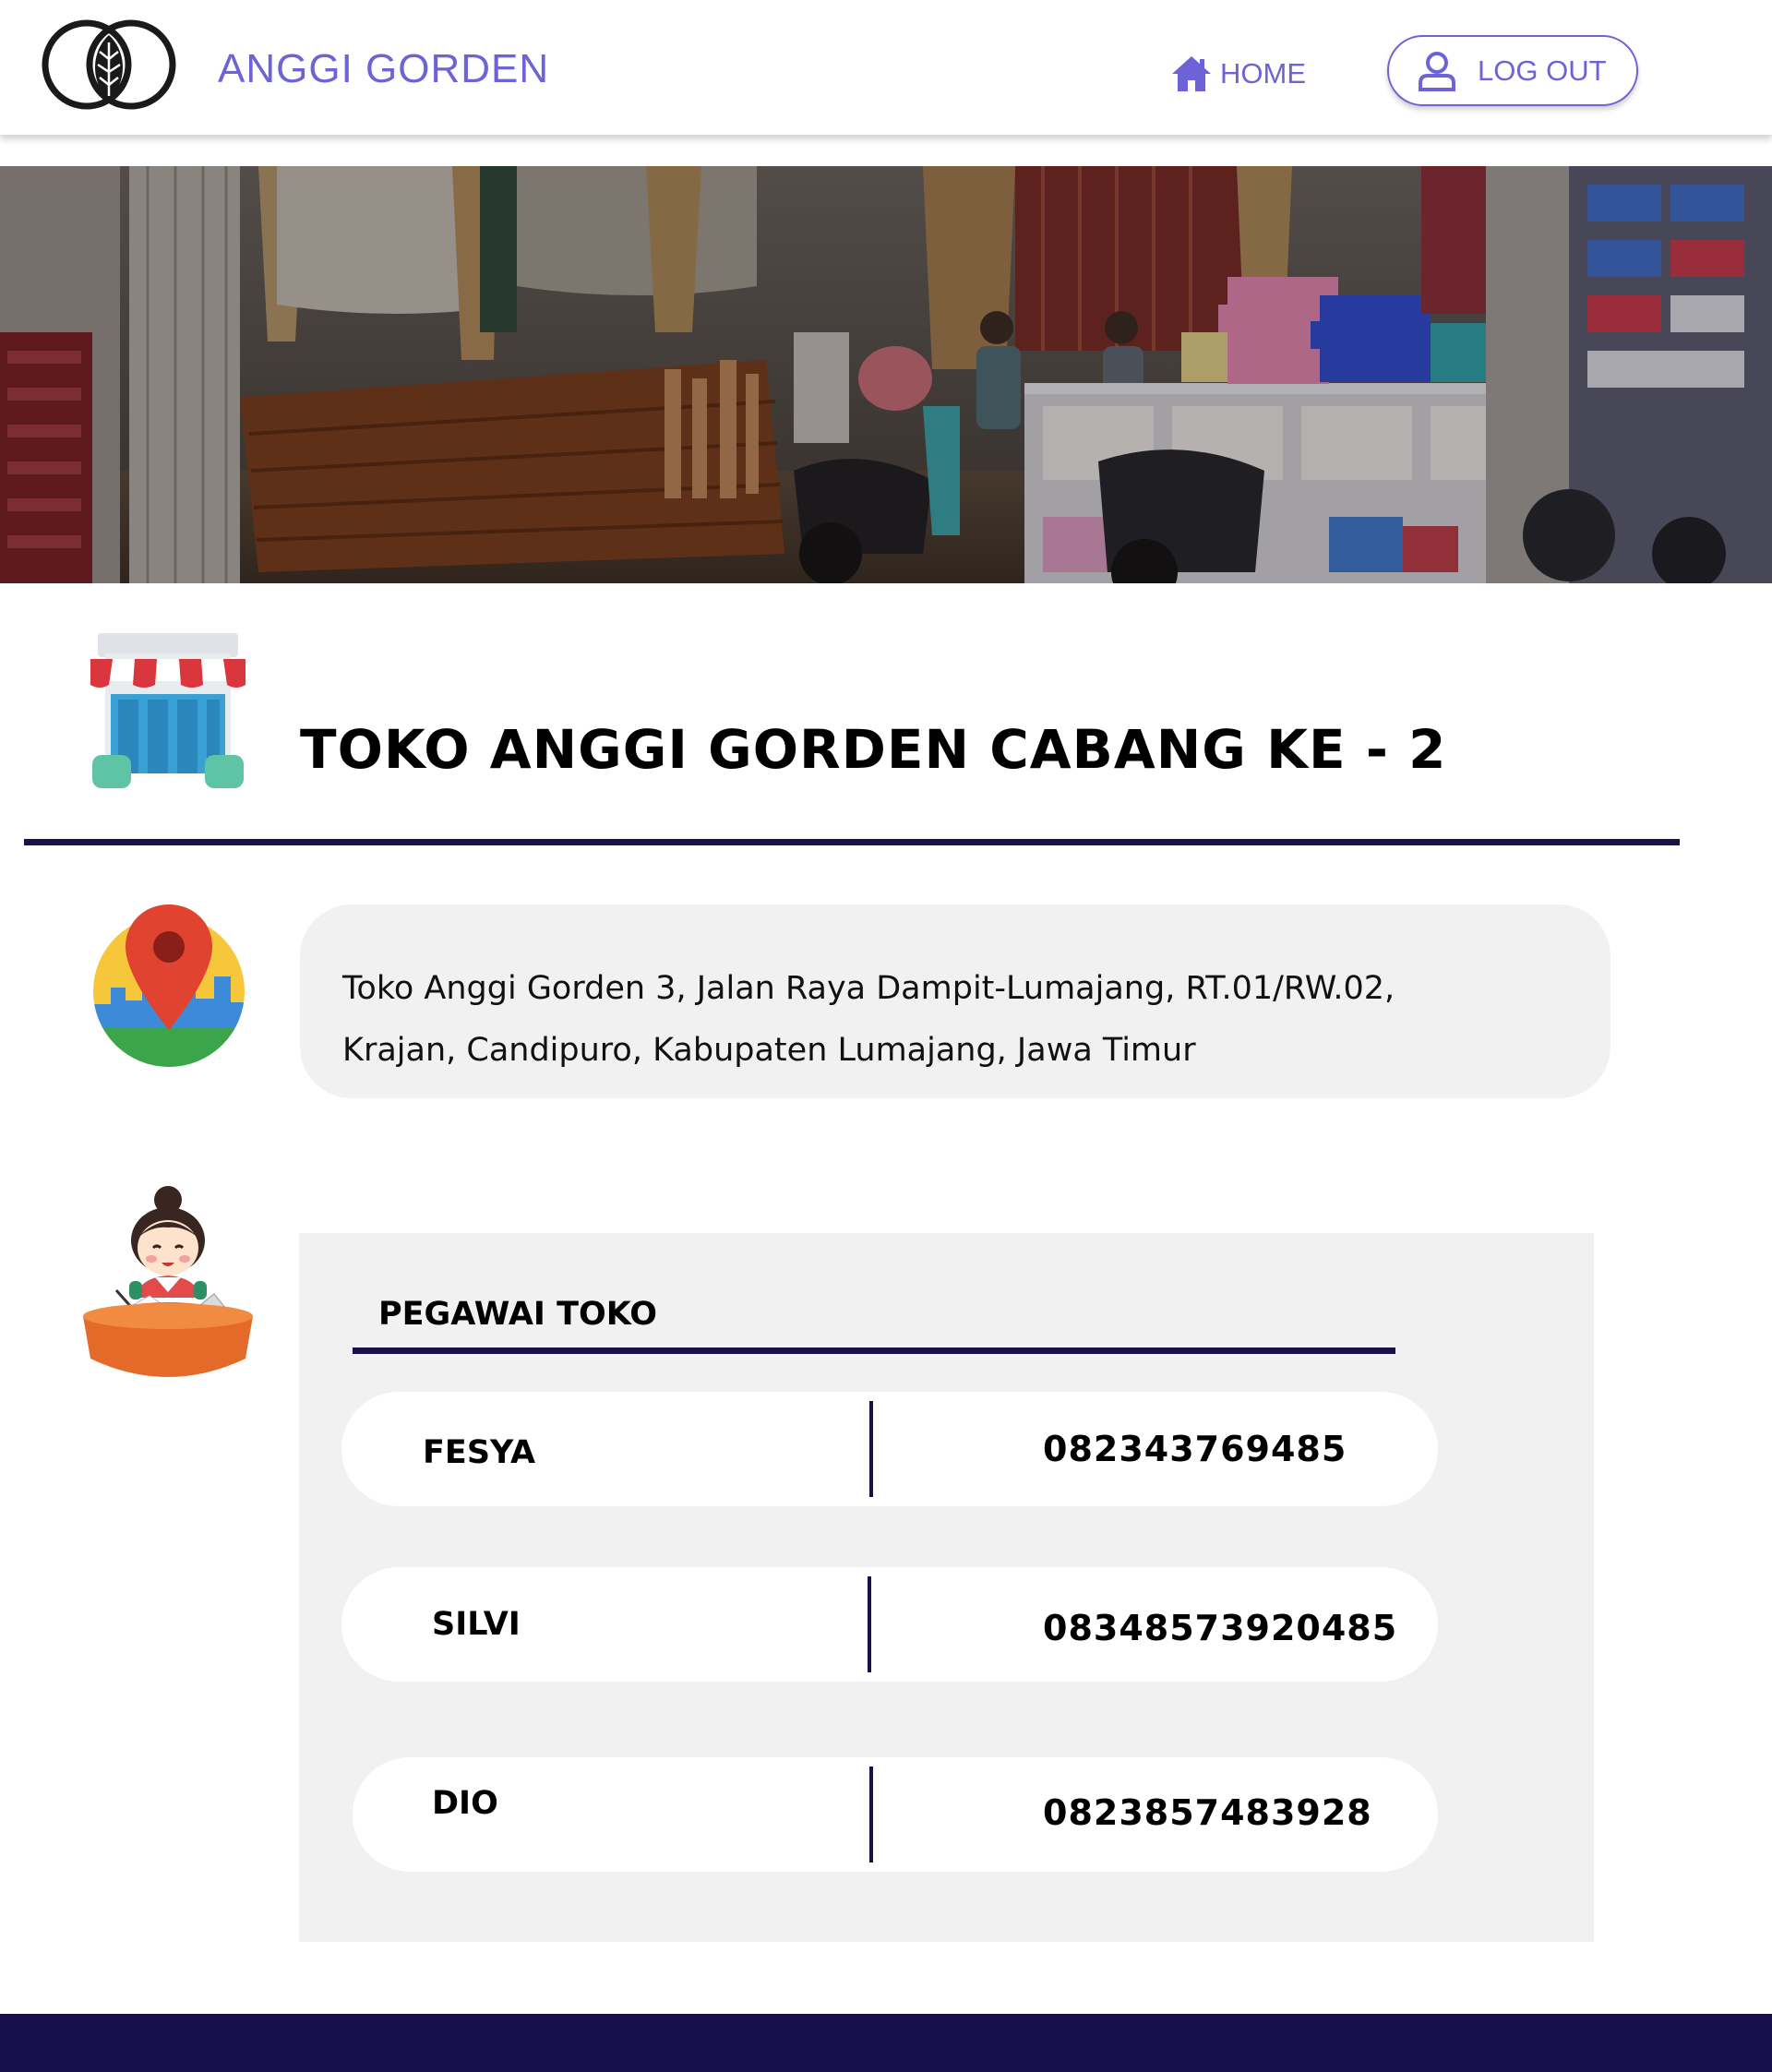 The width and height of the screenshot is (1772, 2072). I want to click on nav-home-label: HOME, so click(1263, 73).